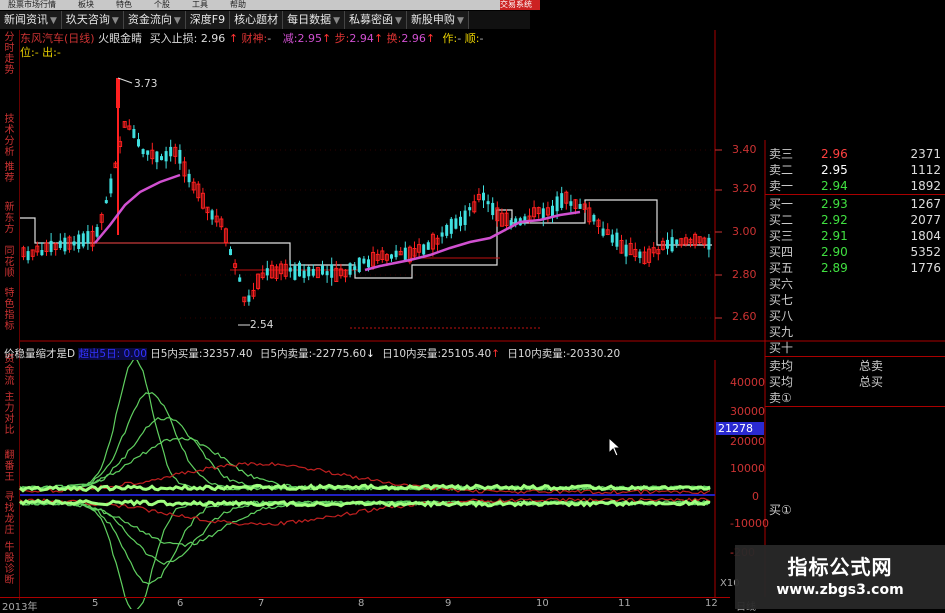  I want to click on rail-recommend: 推荐, so click(9, 173).